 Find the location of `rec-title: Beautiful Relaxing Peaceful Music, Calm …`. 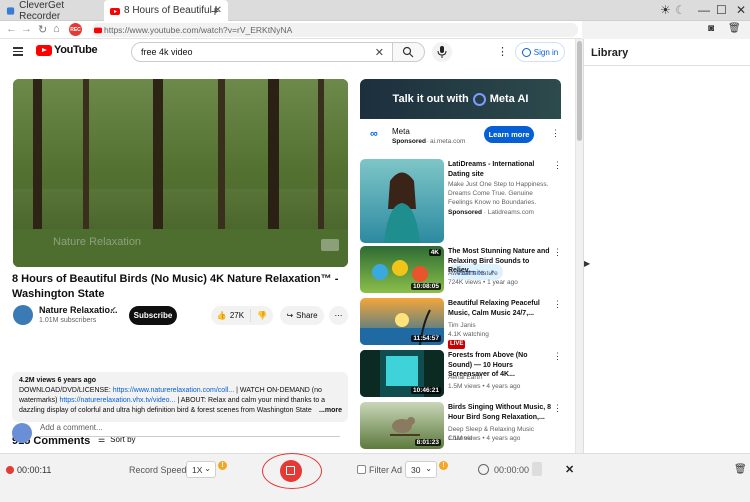

rec-title: Beautiful Relaxing Peaceful Music, Calm … is located at coordinates (500, 308).